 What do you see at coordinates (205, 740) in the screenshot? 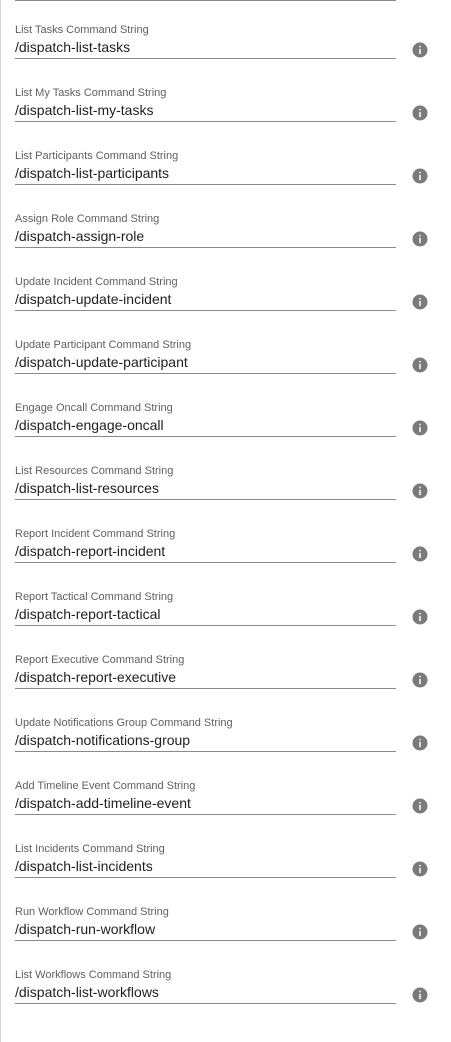
I see `update-notifications-group-command-input` at bounding box center [205, 740].